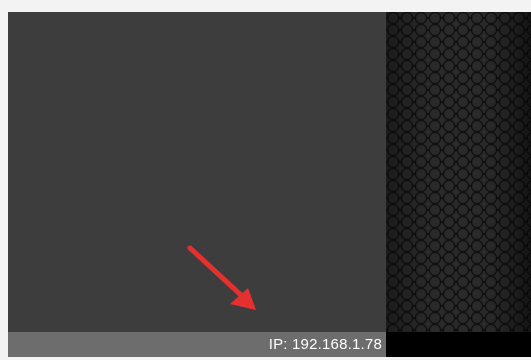  What do you see at coordinates (458, 344) in the screenshot?
I see `status-bar-right` at bounding box center [458, 344].